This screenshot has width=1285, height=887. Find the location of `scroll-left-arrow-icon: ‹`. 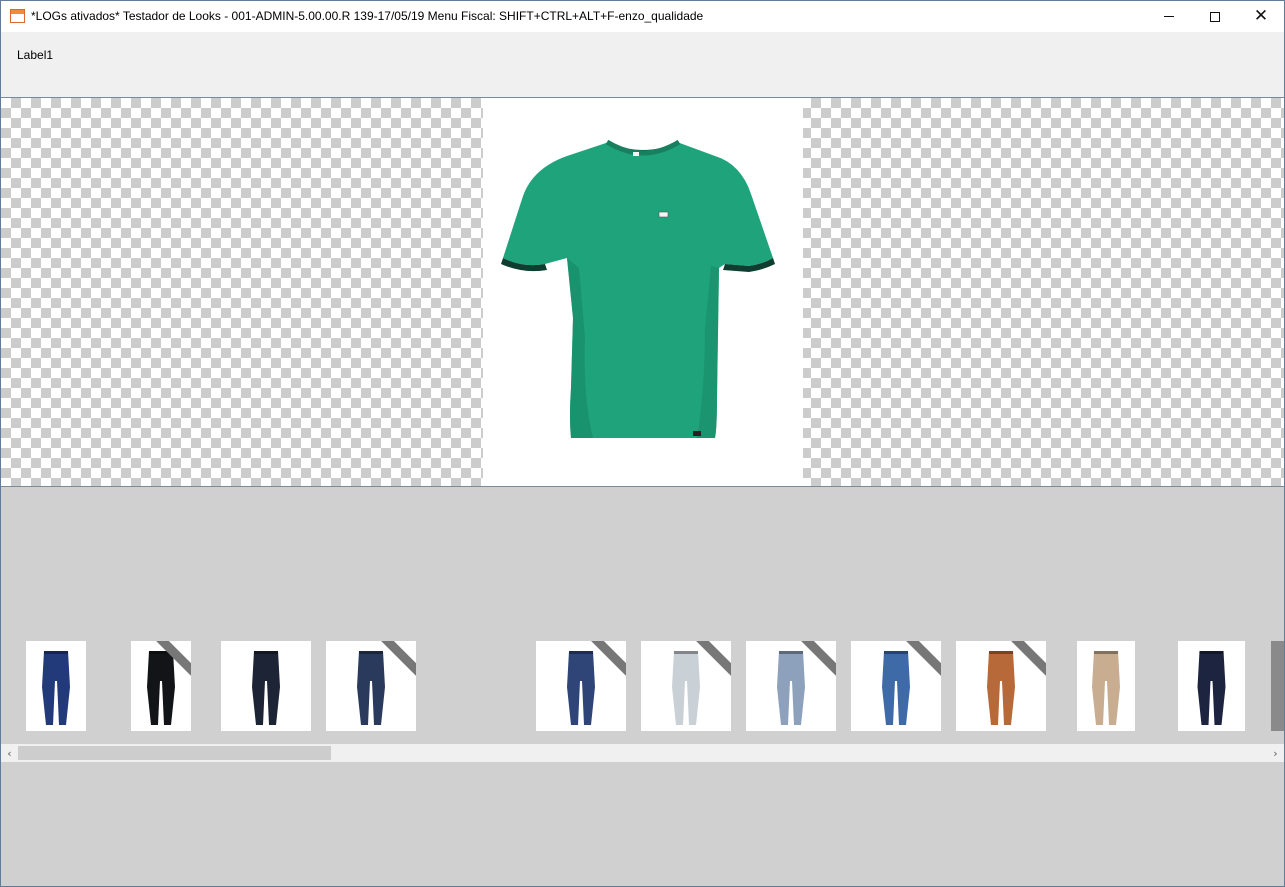

scroll-left-arrow-icon: ‹ is located at coordinates (9, 753).